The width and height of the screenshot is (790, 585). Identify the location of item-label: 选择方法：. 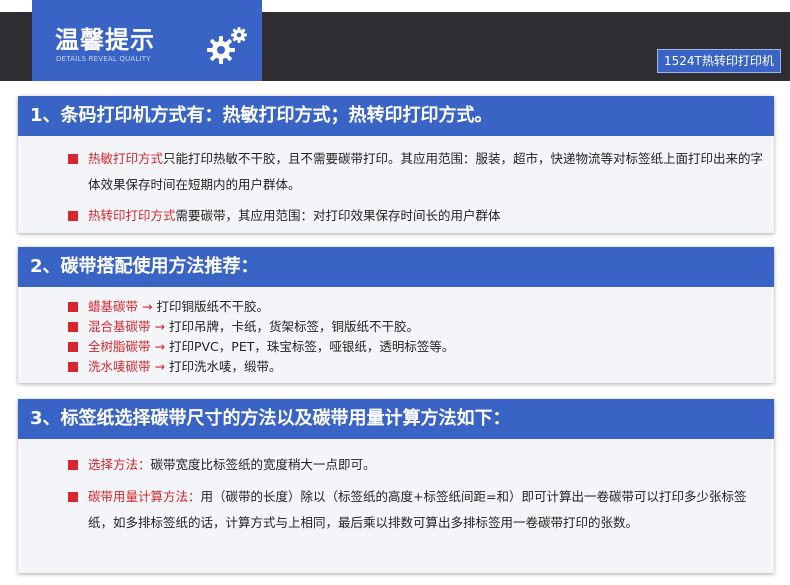
(119, 464).